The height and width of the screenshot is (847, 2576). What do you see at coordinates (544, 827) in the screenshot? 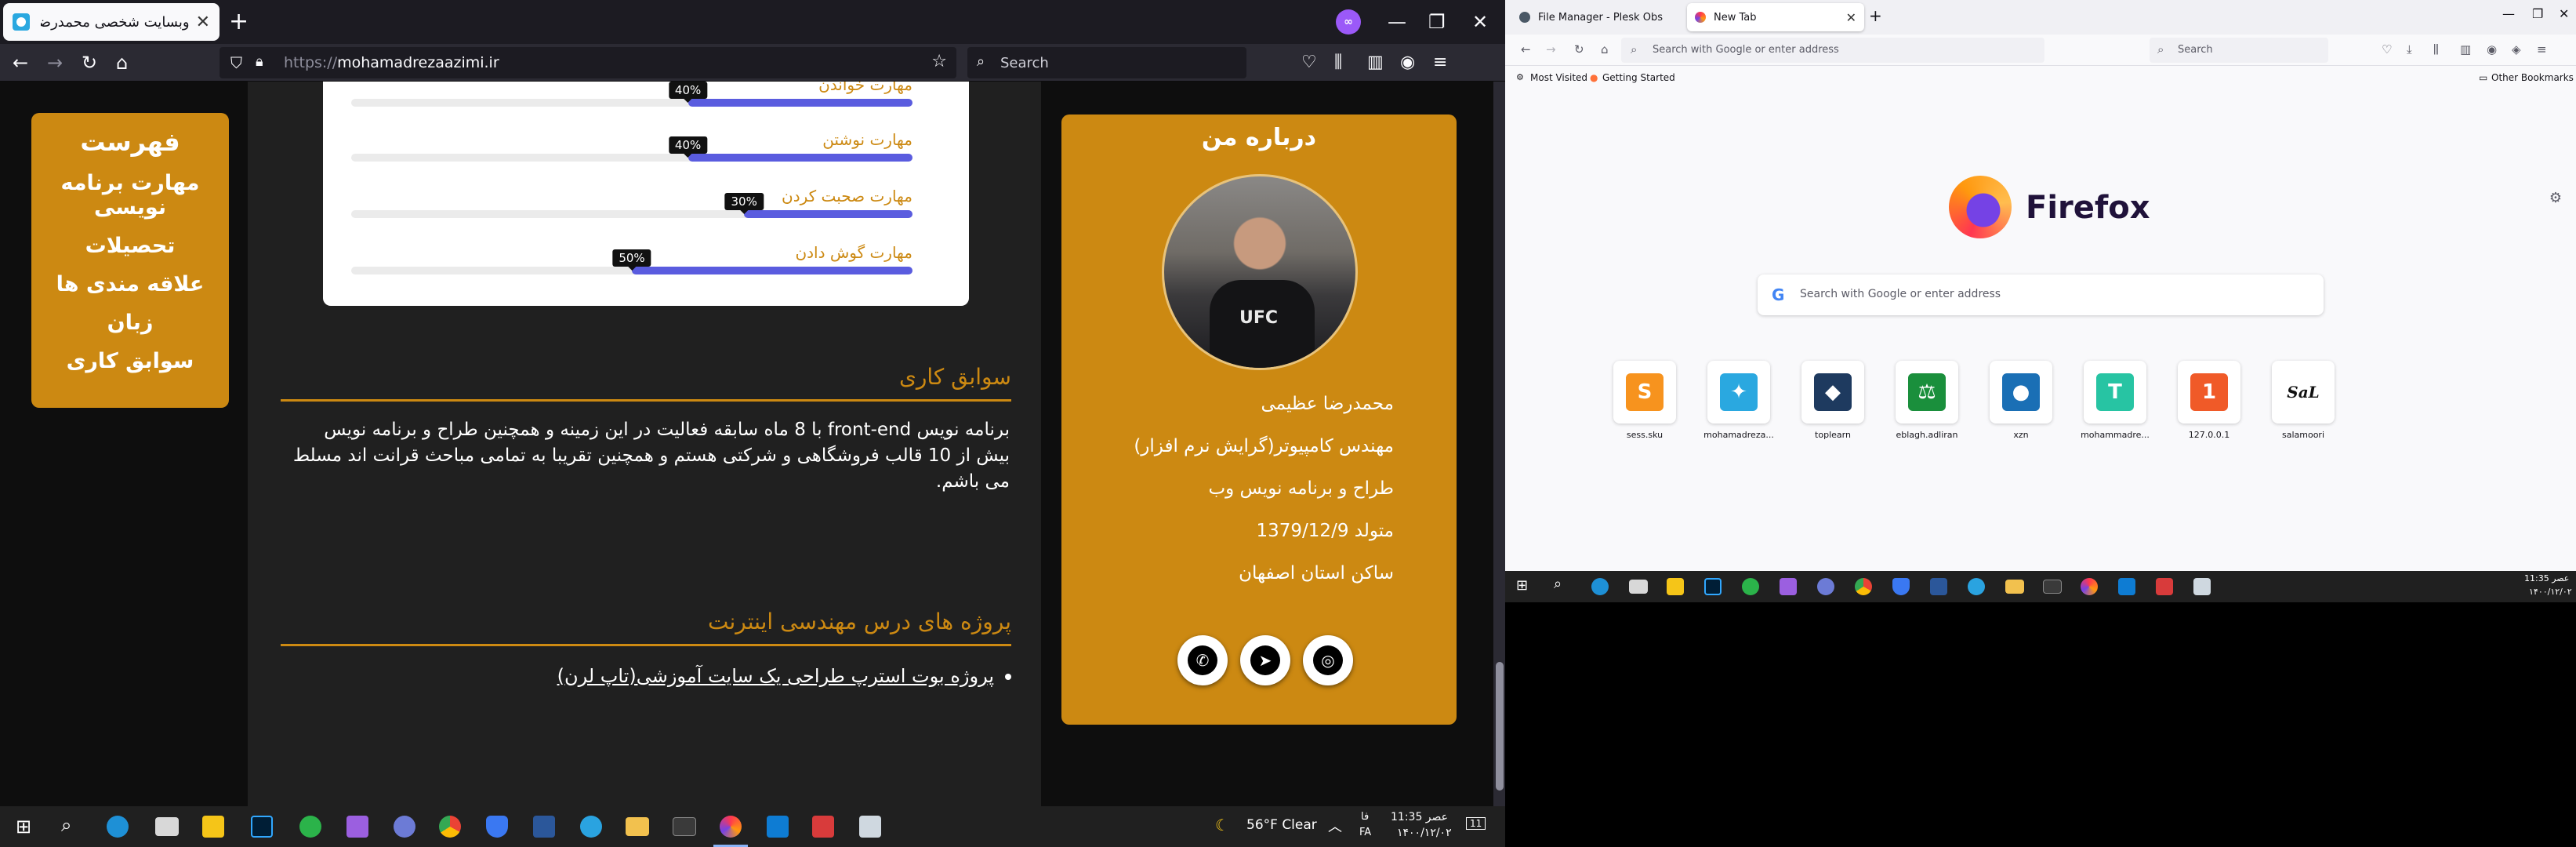
I see `word-icon` at bounding box center [544, 827].